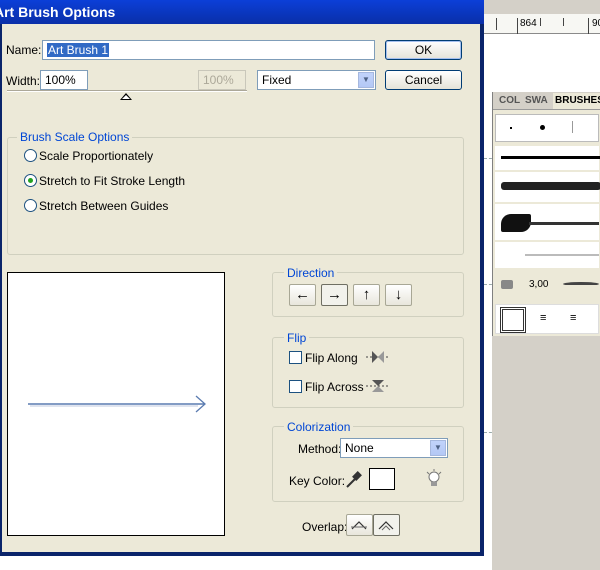 This screenshot has width=600, height=570. What do you see at coordinates (331, 358) in the screenshot?
I see `flip-along-label: Flip Along` at bounding box center [331, 358].